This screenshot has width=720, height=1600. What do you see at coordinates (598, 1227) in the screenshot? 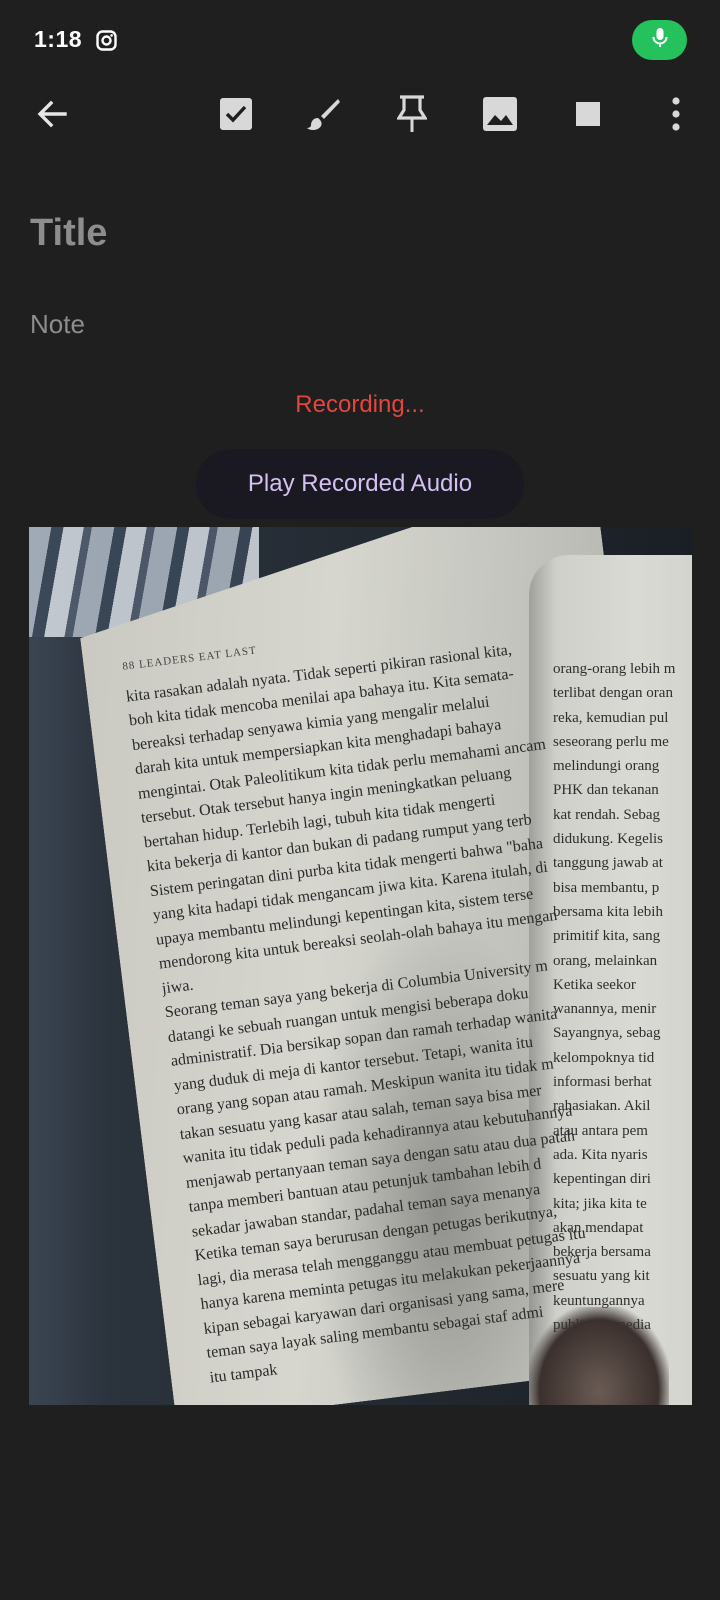
I see `right_page-line: akan mendapat` at bounding box center [598, 1227].